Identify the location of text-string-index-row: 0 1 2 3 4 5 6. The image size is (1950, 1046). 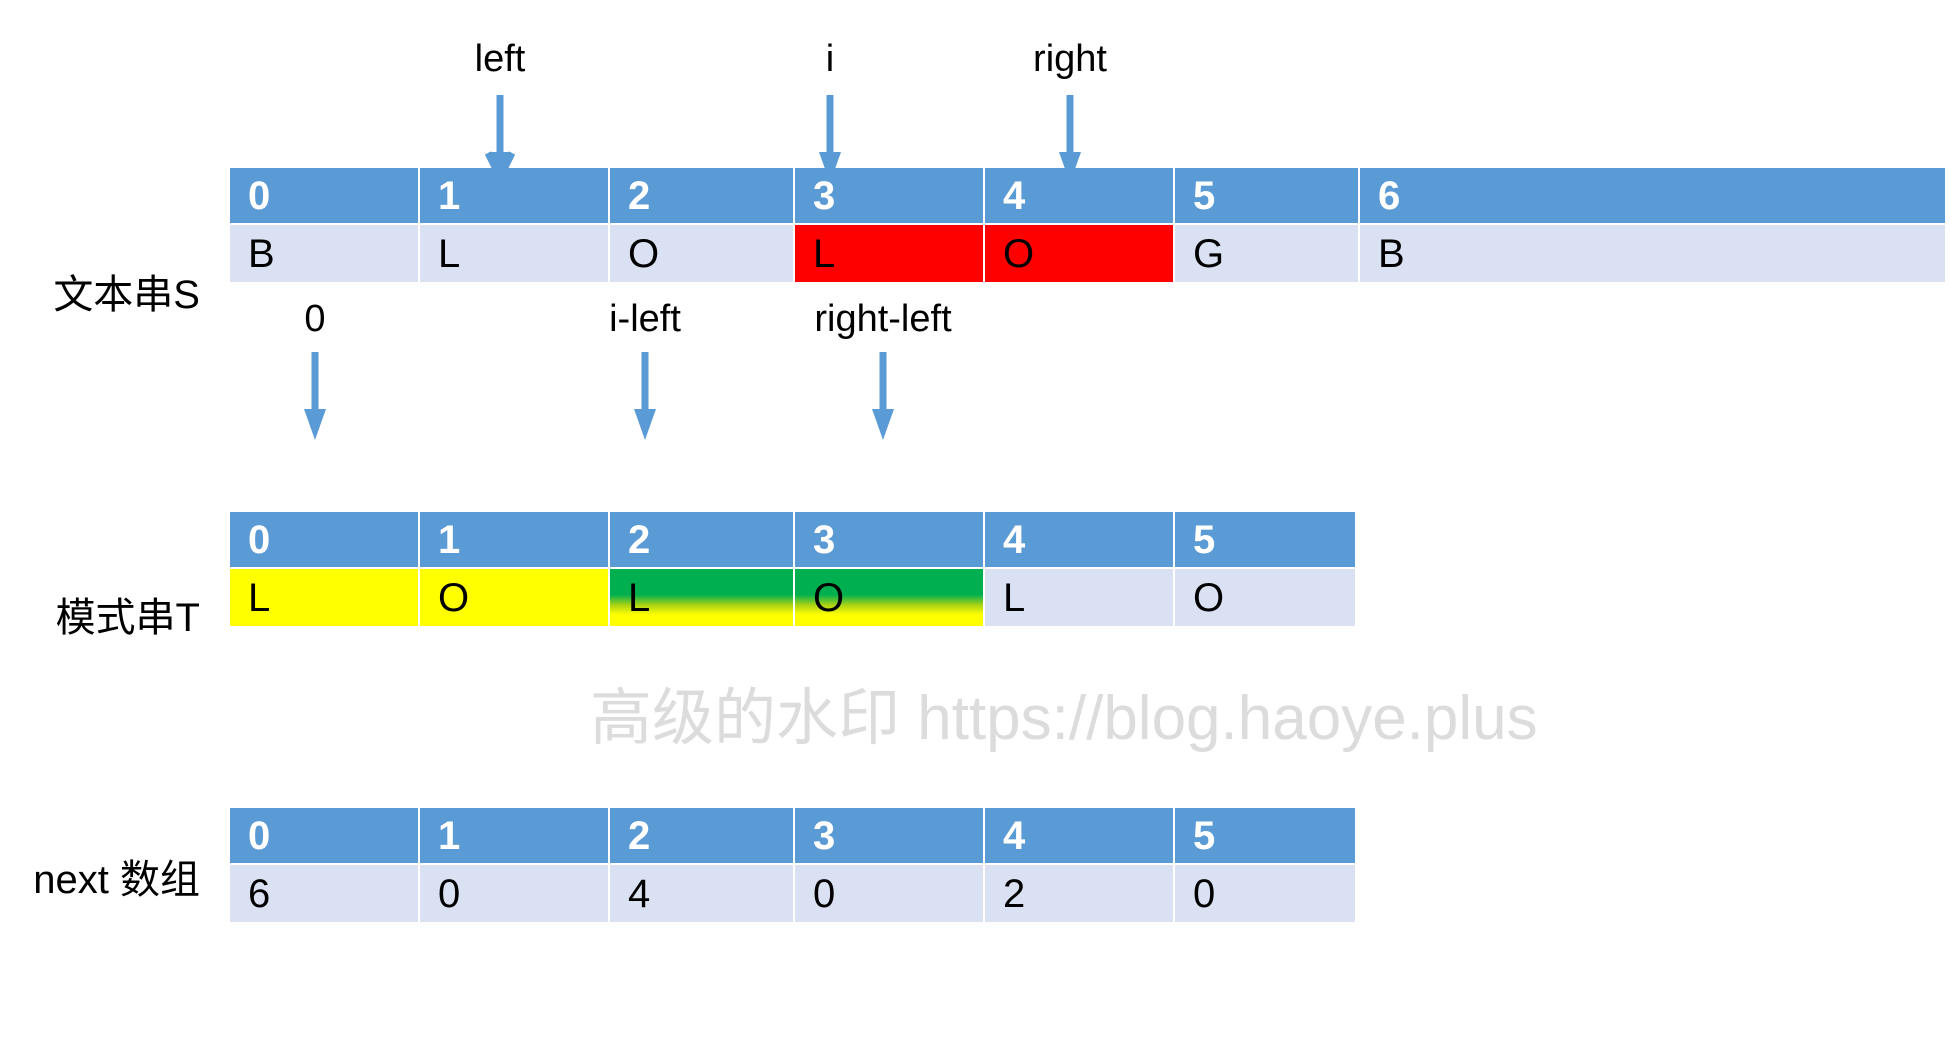
(1087, 196).